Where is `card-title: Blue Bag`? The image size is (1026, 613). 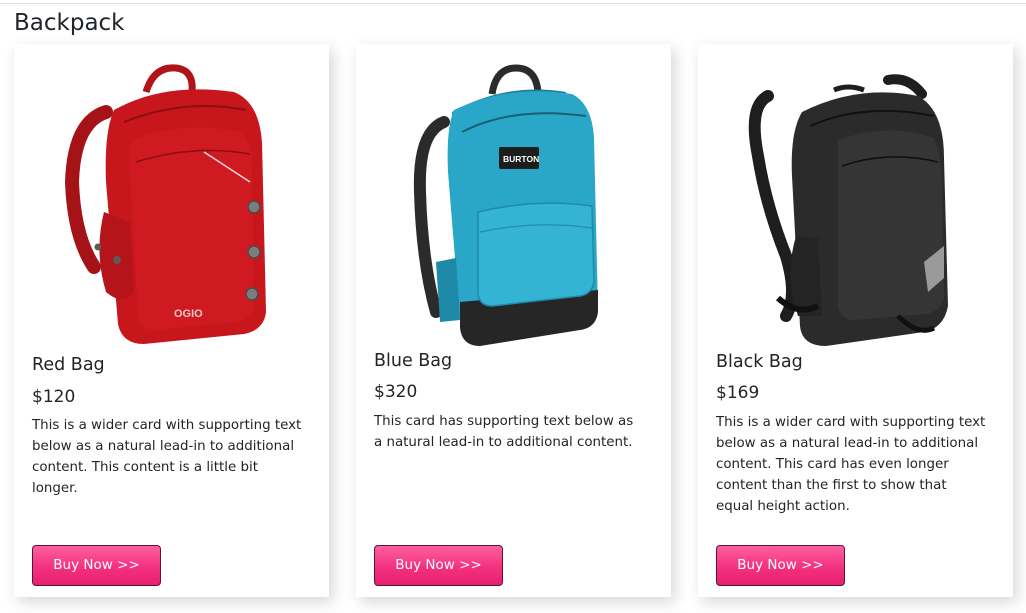
card-title: Blue Bag is located at coordinates (413, 361).